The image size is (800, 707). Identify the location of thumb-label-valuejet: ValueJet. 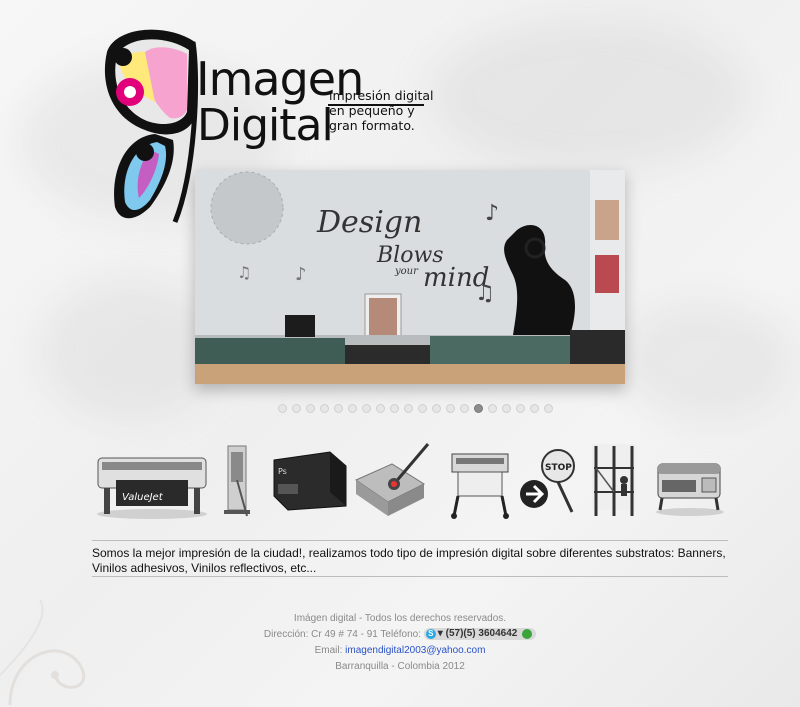
(143, 497).